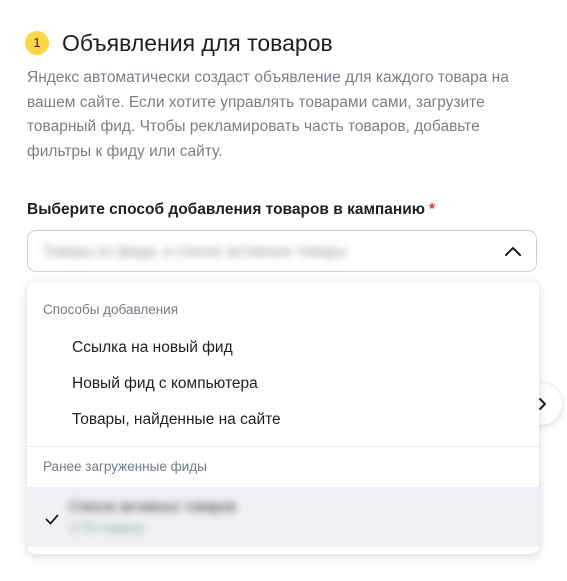 The image size is (567, 581). I want to click on selected-value: Товары из фида, в списке активные товары, so click(194, 251).